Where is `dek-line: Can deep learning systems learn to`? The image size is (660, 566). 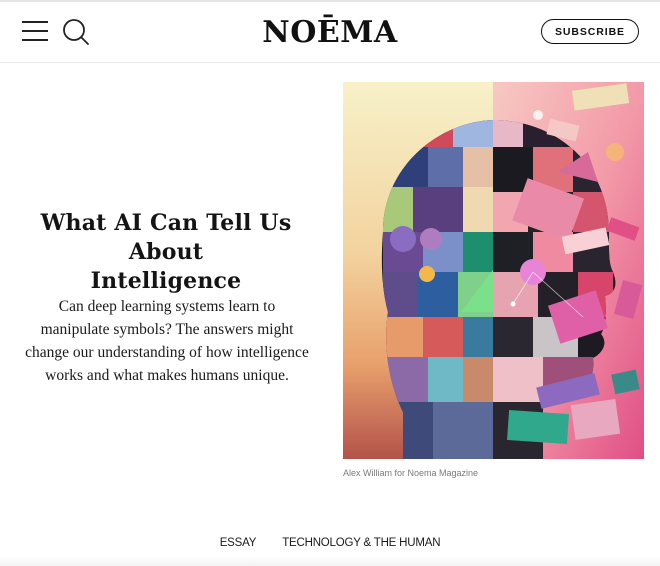 dek-line: Can deep learning systems learn to is located at coordinates (167, 306).